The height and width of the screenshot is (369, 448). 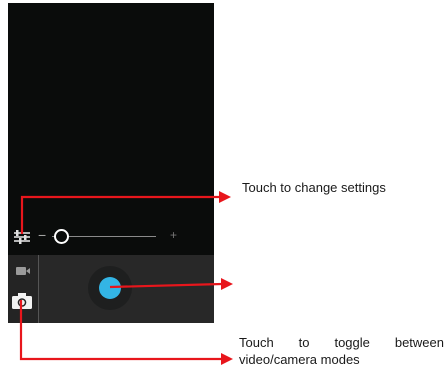 I want to click on mode-callout-arrowhead, so click(x=227, y=359).